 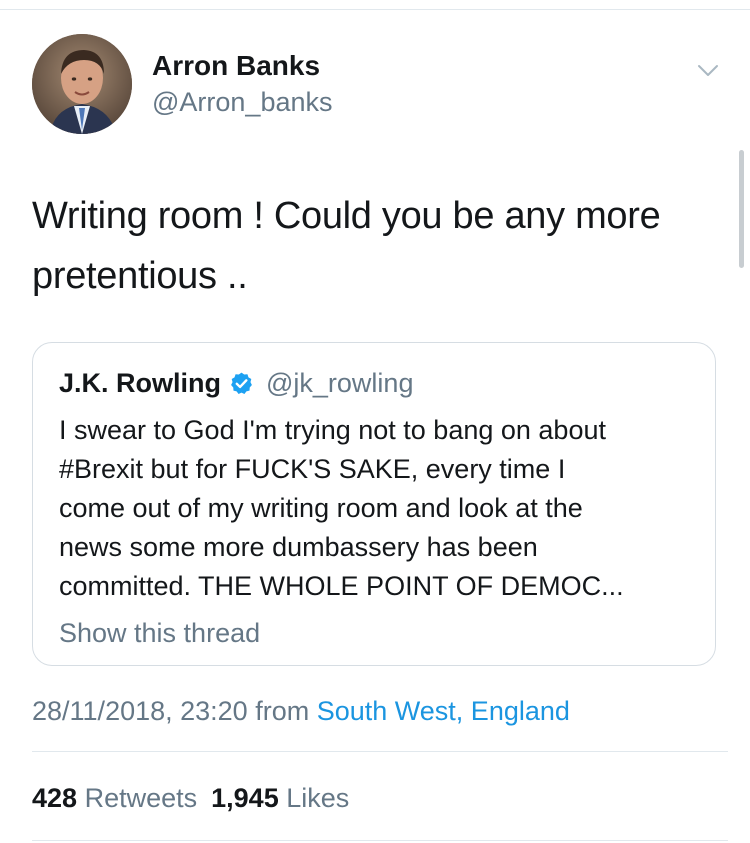 I want to click on quoted-tweet-header: J.K. Rowling @jk_rowling, so click(x=236, y=383).